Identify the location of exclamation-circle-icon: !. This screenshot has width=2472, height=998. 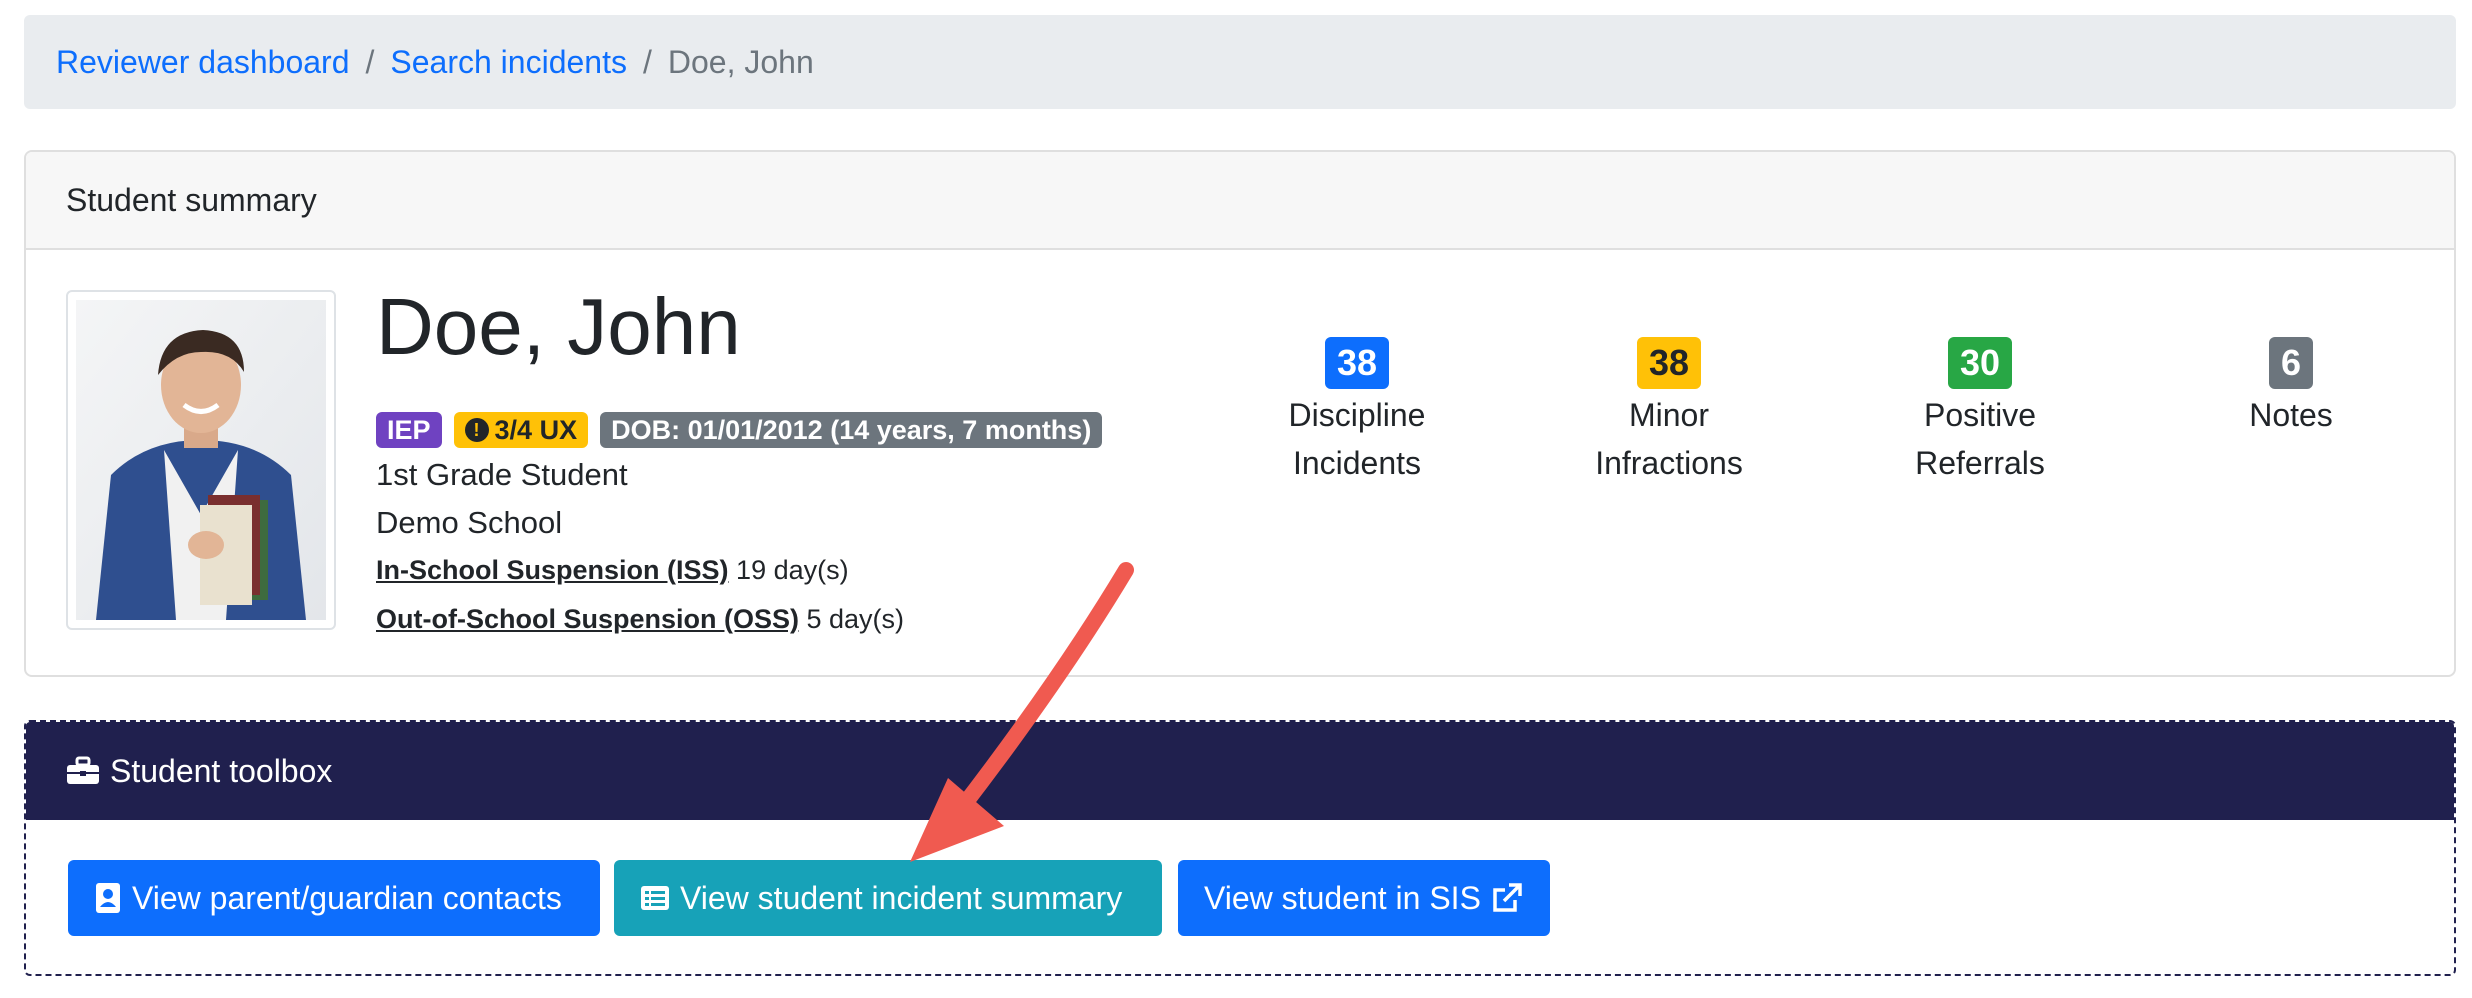
(476, 430).